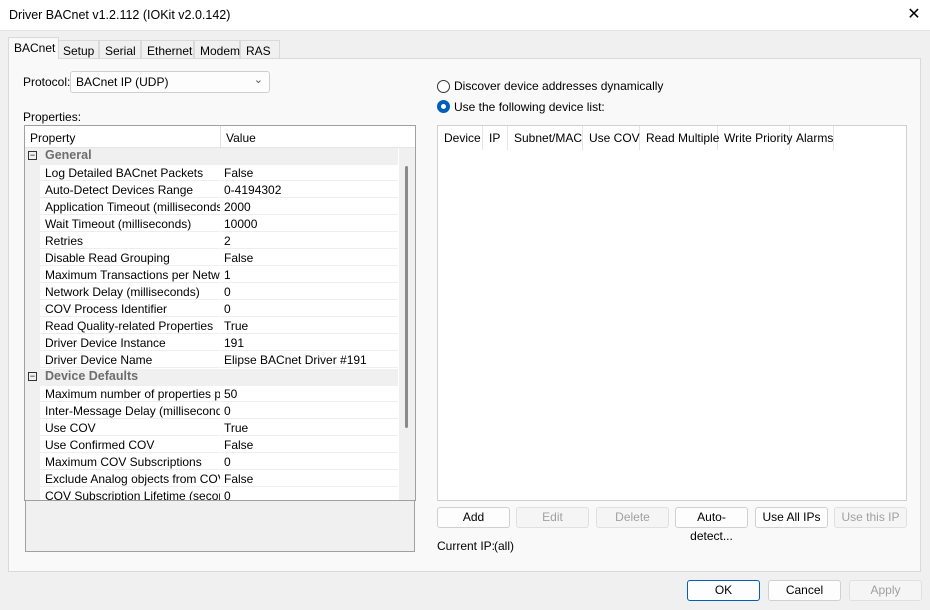 Image resolution: width=930 pixels, height=610 pixels. Describe the element at coordinates (130, 326) in the screenshot. I see `property-name: Read Quality-related Properties` at that location.